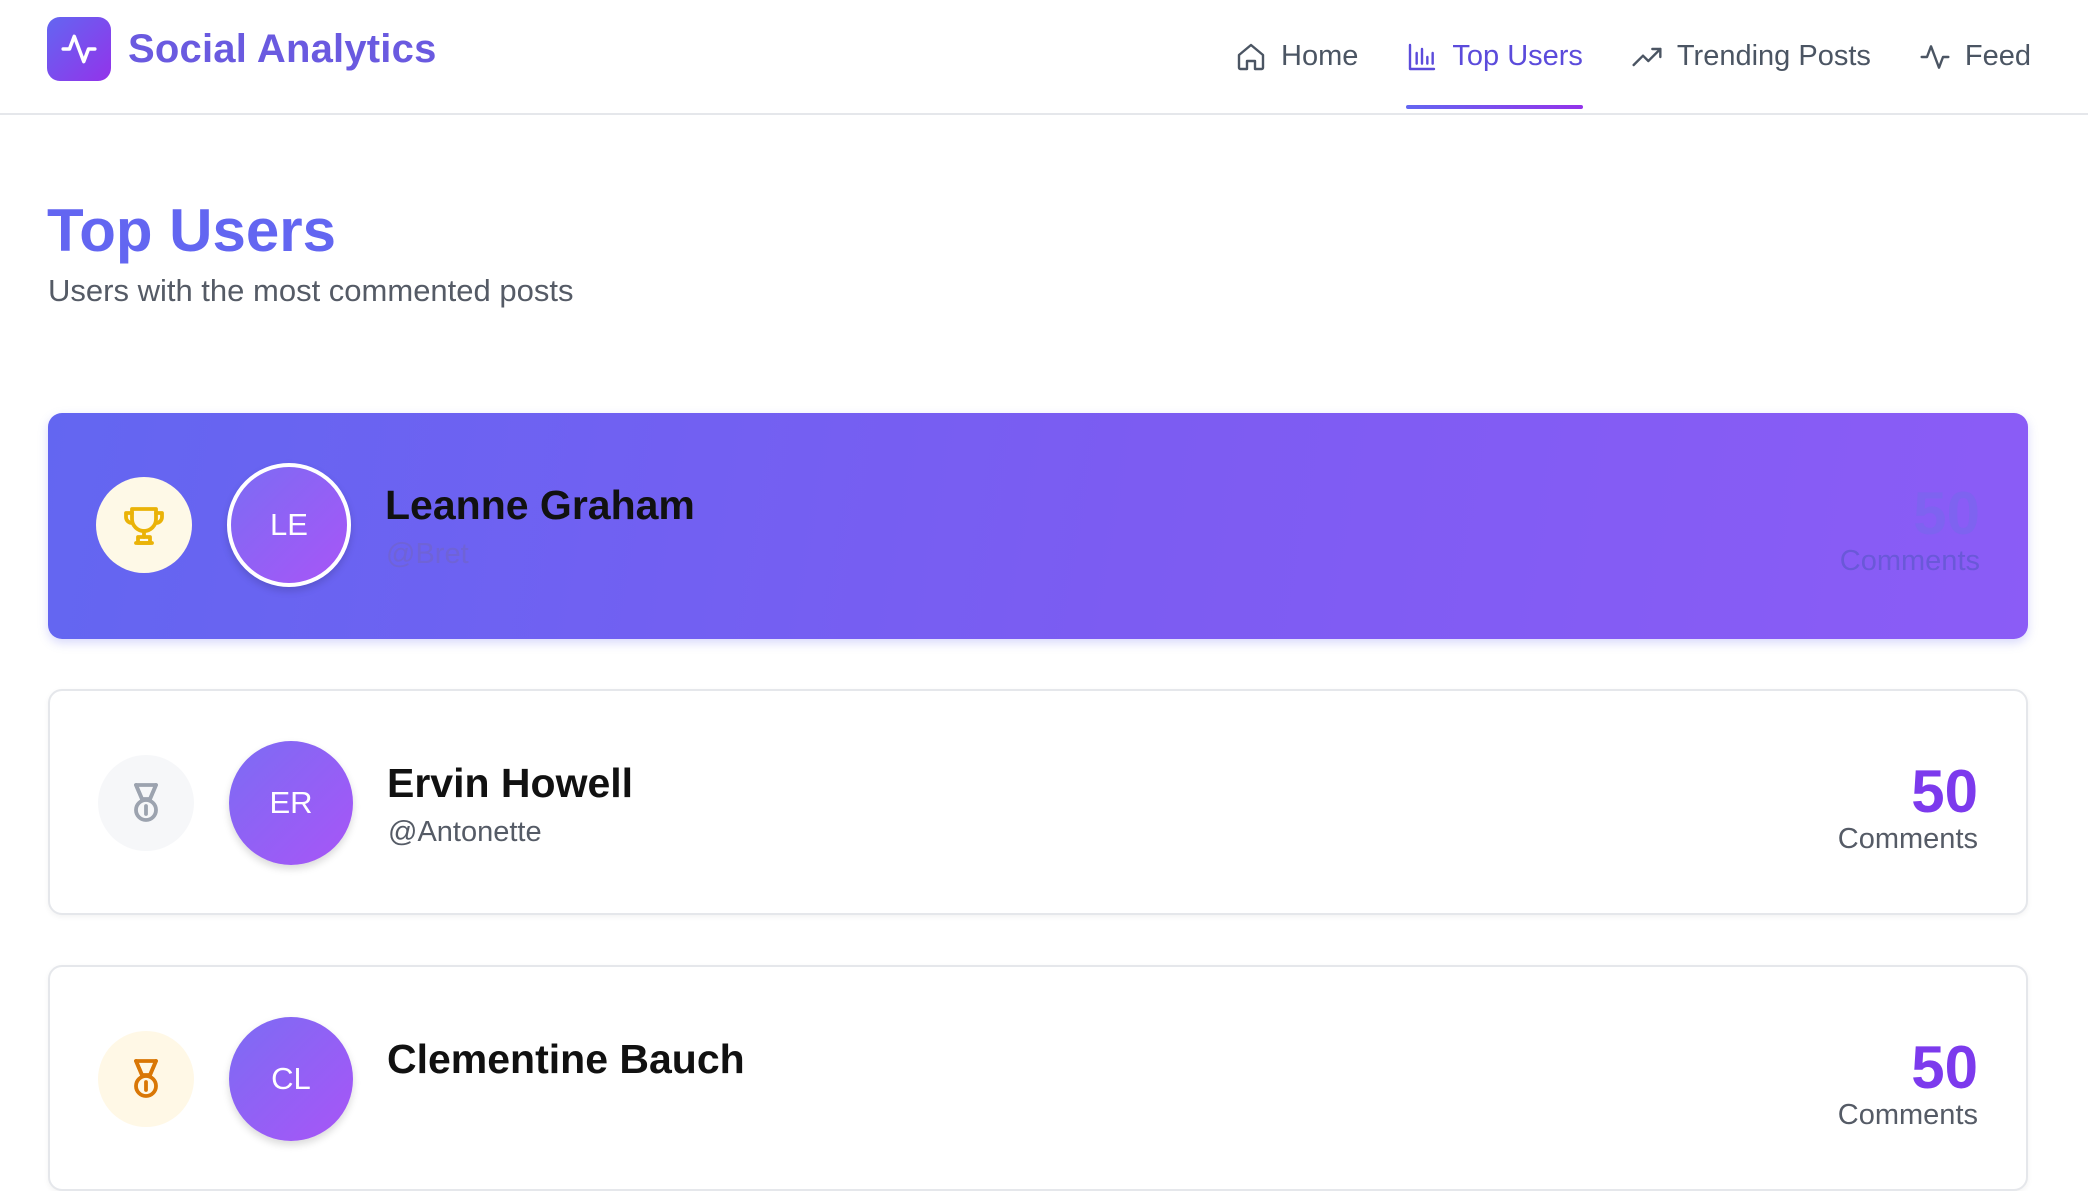 This screenshot has height=1191, width=2088. What do you see at coordinates (1320, 56) in the screenshot?
I see `nav-item-label: Home` at bounding box center [1320, 56].